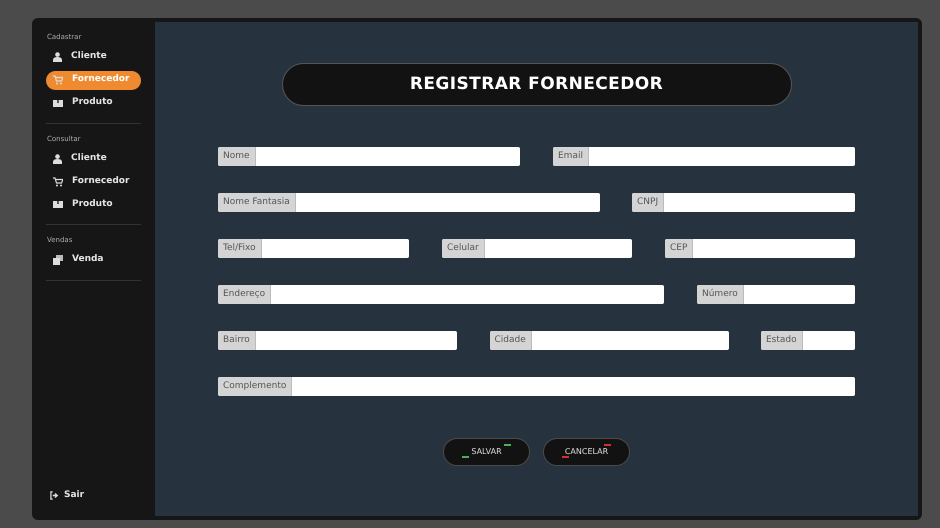  Describe the element at coordinates (441, 294) in the screenshot. I see `input-field: Endereço` at that location.